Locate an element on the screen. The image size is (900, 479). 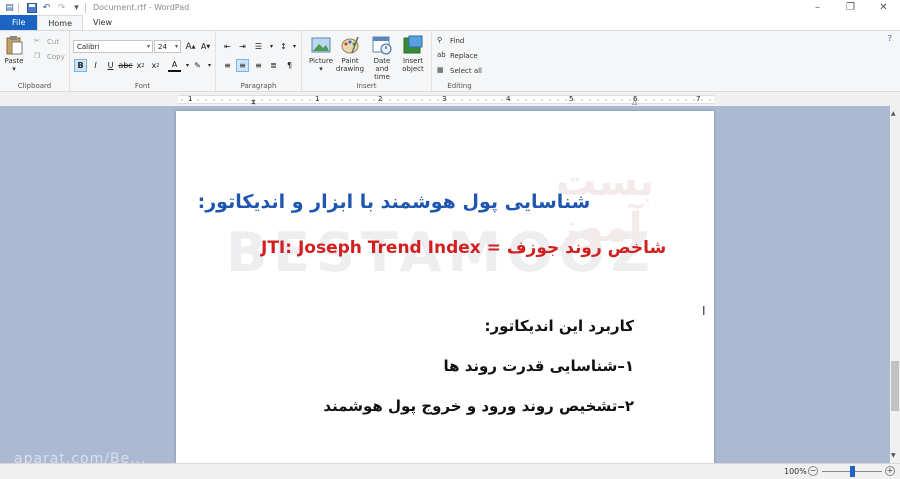
select-all-icon: ▦ is located at coordinates (440, 70).